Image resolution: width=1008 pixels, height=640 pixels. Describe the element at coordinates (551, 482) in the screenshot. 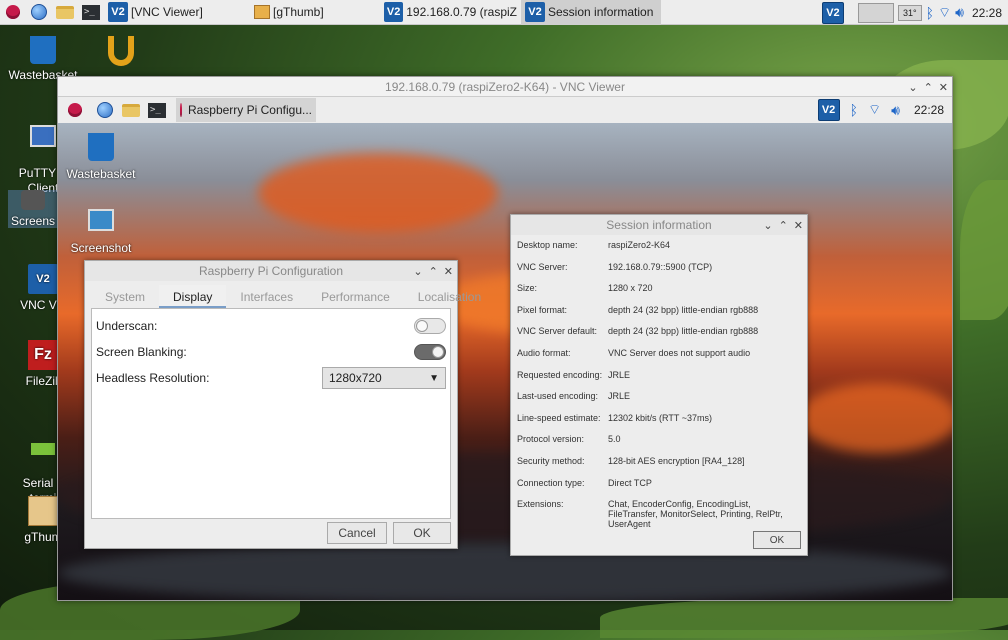

I see `session-info-key: Connection type:` at that location.